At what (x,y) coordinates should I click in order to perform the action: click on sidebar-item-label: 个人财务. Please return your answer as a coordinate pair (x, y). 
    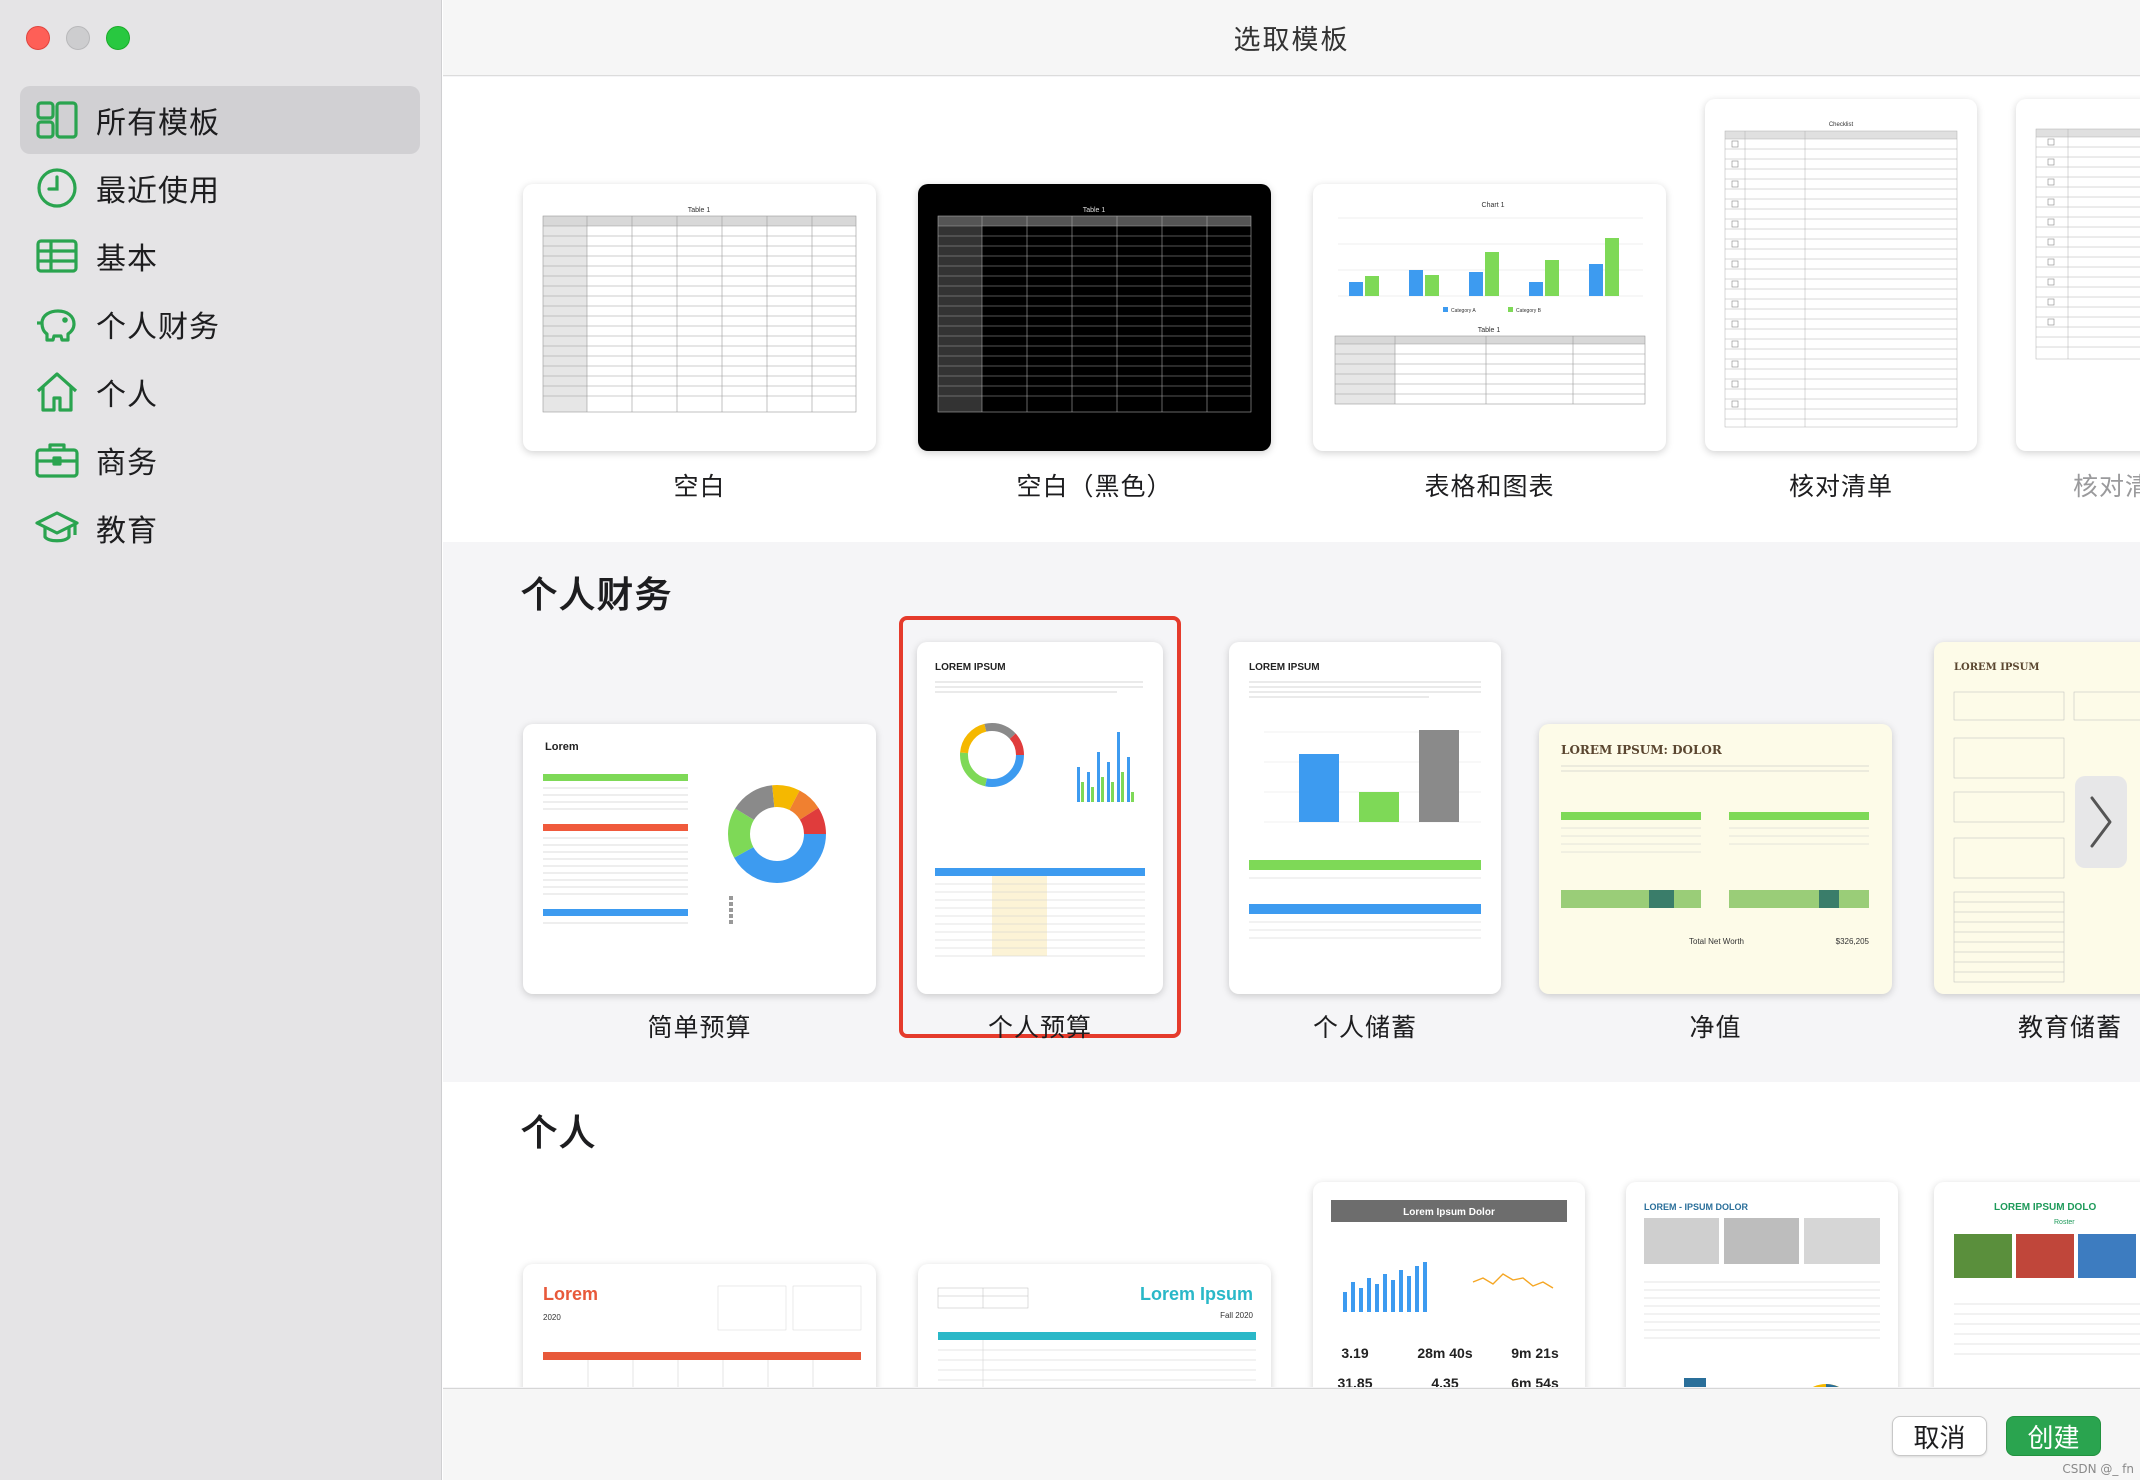
    Looking at the image, I should click on (158, 327).